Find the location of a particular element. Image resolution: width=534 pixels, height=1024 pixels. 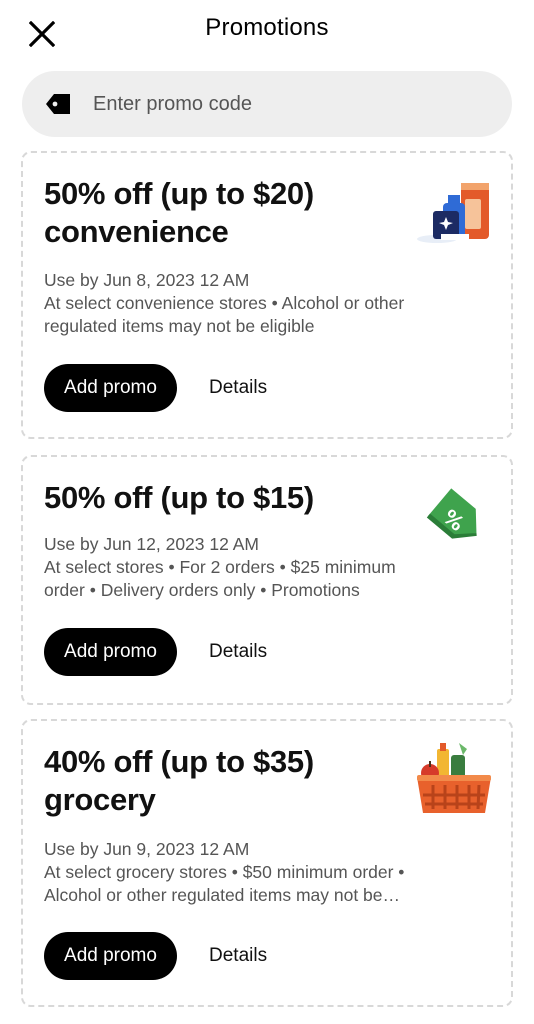

promo-expiry: Use by Jun 9, 2023 12 AM is located at coordinates (147, 849).